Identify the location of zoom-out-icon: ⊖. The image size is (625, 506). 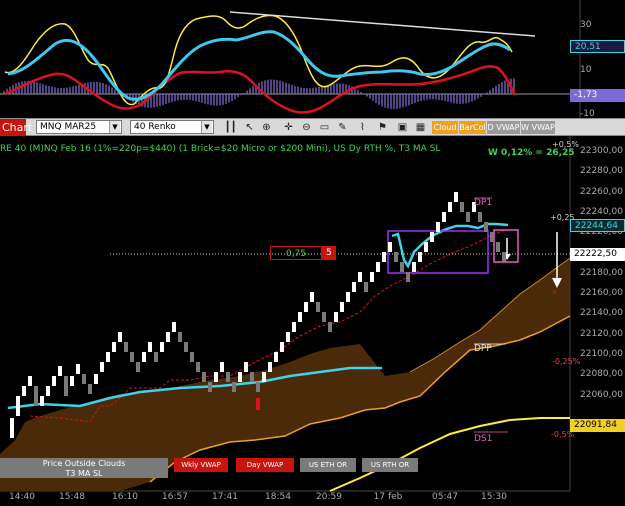
(306, 127).